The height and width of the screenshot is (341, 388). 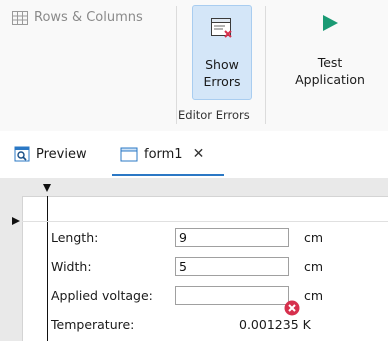 I want to click on tab-form1-label: form1, so click(x=163, y=154).